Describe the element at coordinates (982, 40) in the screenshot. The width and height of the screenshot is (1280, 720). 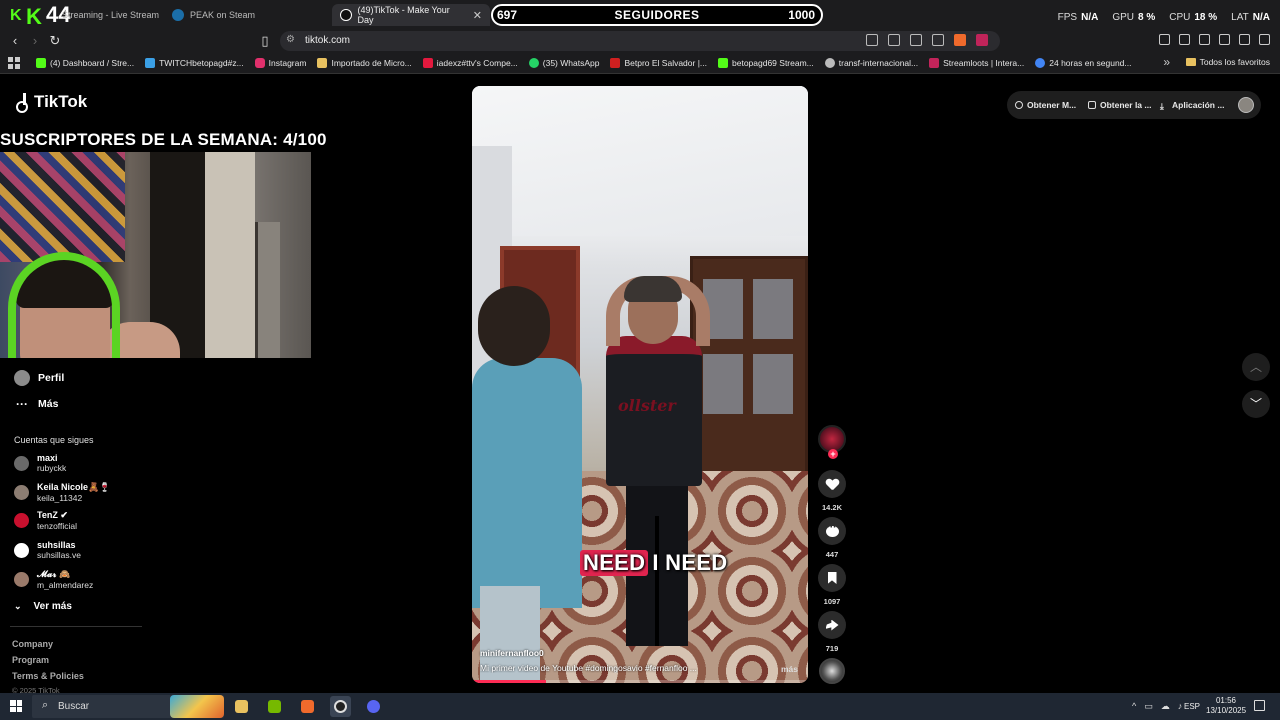
I see `brave-rewards-icon` at that location.